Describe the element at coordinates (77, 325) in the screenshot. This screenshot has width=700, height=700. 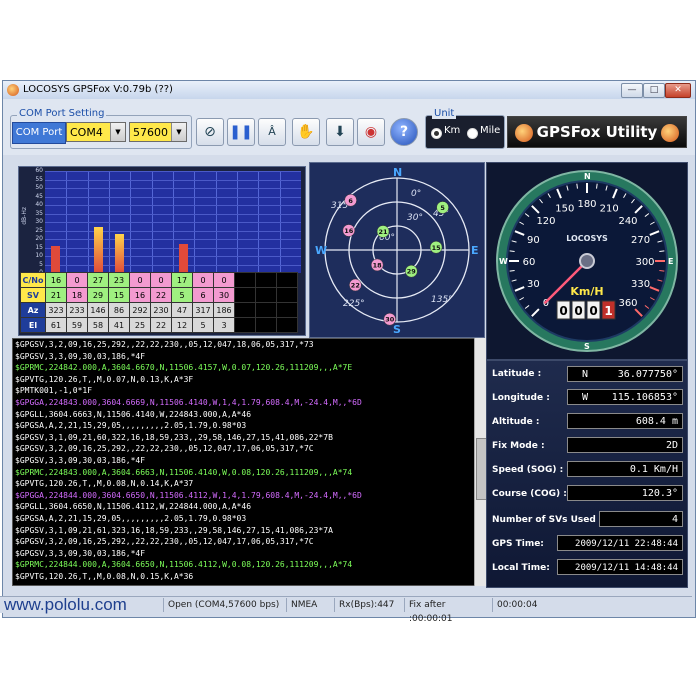
I see `table-cell: 59` at that location.